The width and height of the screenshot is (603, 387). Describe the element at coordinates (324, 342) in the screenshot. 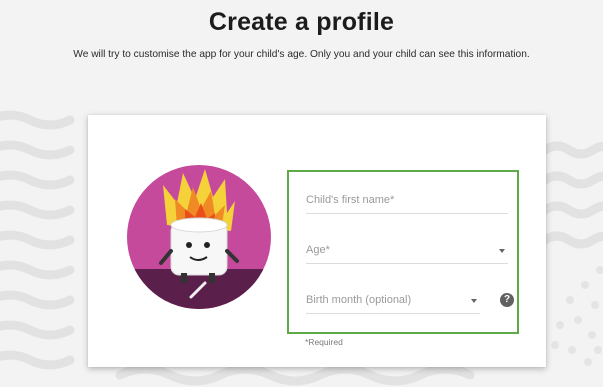

I see `required-note: *Required` at that location.